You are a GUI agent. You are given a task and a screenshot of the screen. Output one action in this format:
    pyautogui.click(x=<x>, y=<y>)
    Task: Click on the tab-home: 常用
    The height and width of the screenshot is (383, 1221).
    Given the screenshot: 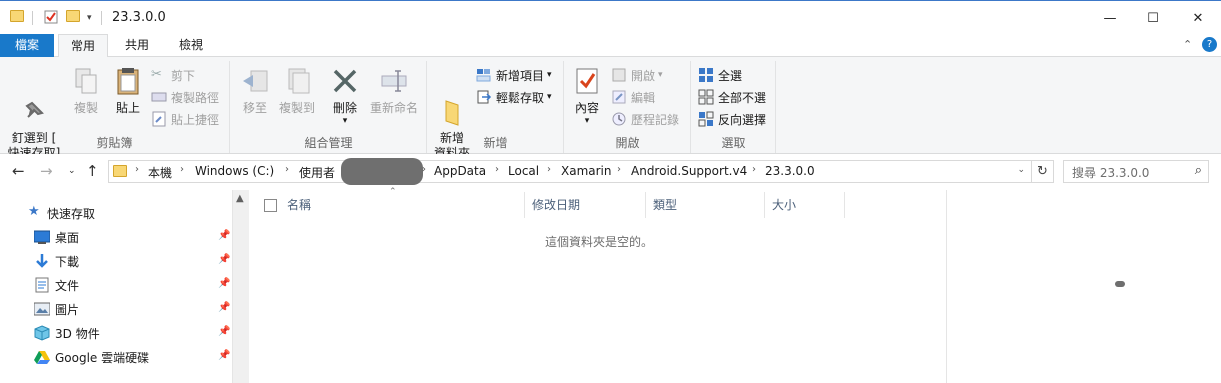 What is the action you would take?
    pyautogui.click(x=83, y=46)
    